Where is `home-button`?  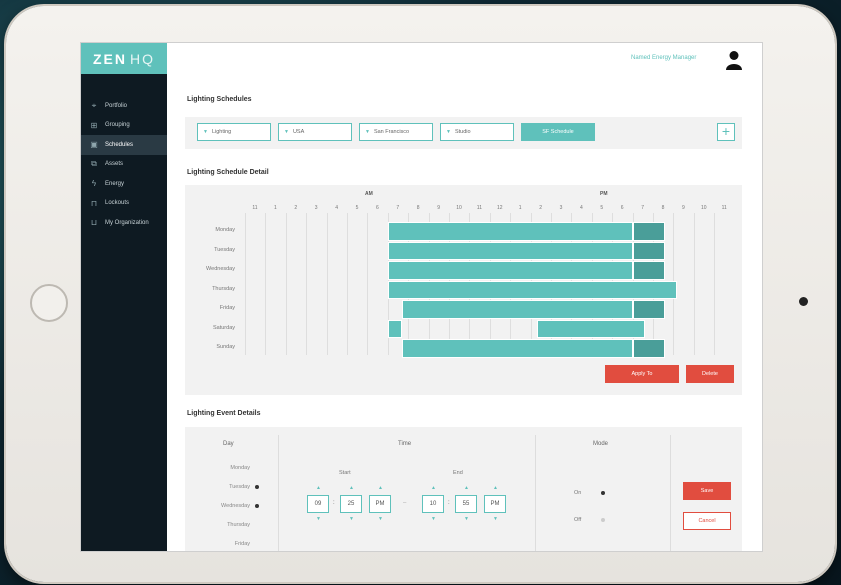 home-button is located at coordinates (49, 303).